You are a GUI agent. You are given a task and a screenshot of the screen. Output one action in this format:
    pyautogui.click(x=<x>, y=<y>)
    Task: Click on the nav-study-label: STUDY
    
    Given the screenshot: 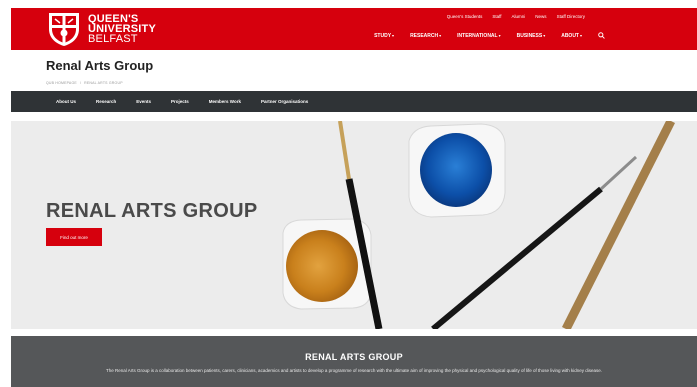 What is the action you would take?
    pyautogui.click(x=383, y=35)
    